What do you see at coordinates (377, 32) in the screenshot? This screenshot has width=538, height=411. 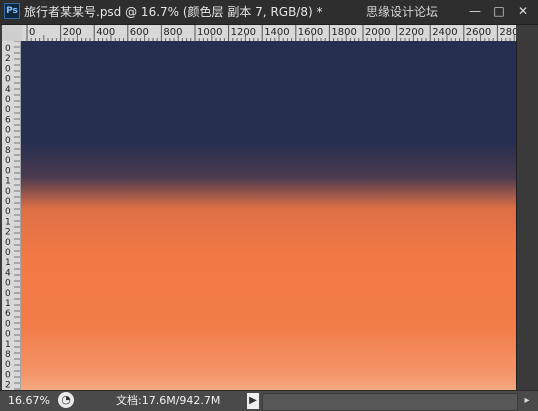 I see `ruler-label: 2000` at bounding box center [377, 32].